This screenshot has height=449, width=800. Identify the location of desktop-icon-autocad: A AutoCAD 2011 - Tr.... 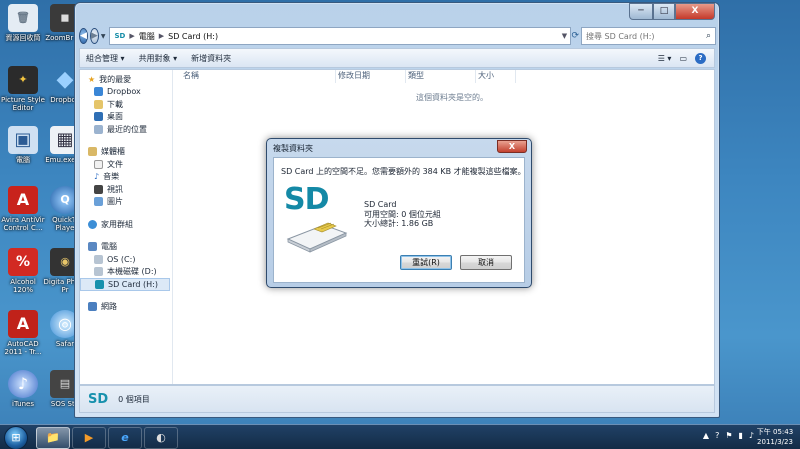
(23, 333).